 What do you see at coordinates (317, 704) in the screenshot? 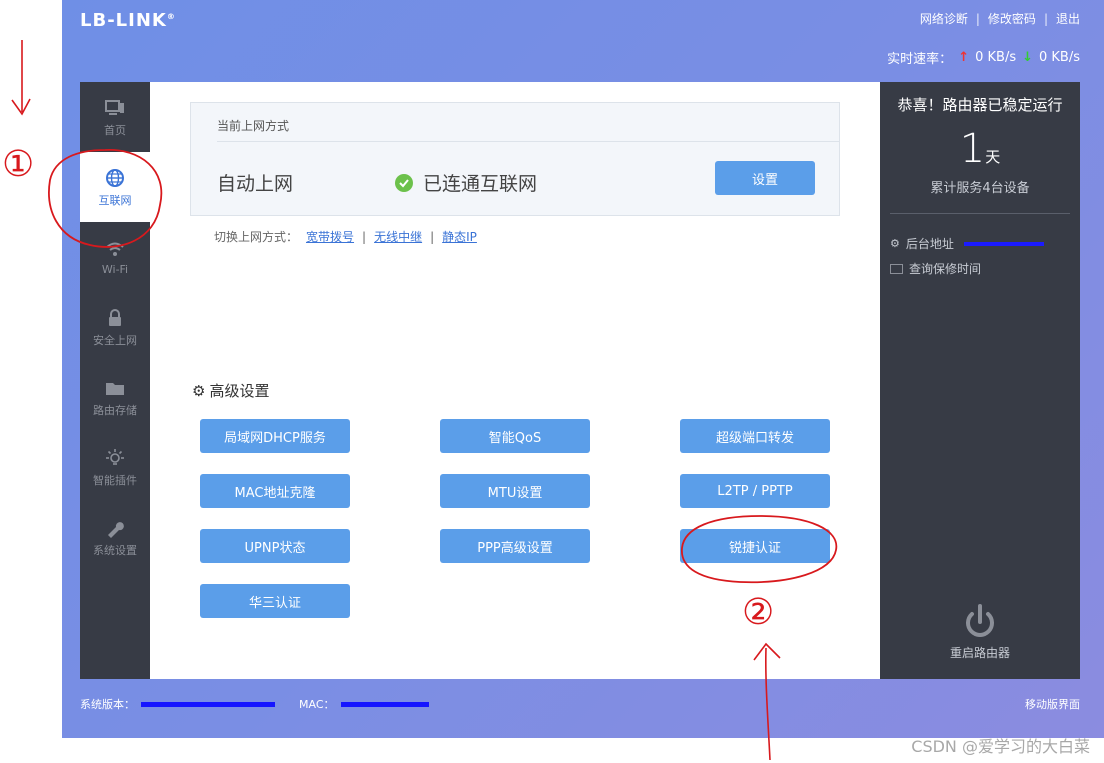
I see `mac-label: MAC：` at bounding box center [317, 704].